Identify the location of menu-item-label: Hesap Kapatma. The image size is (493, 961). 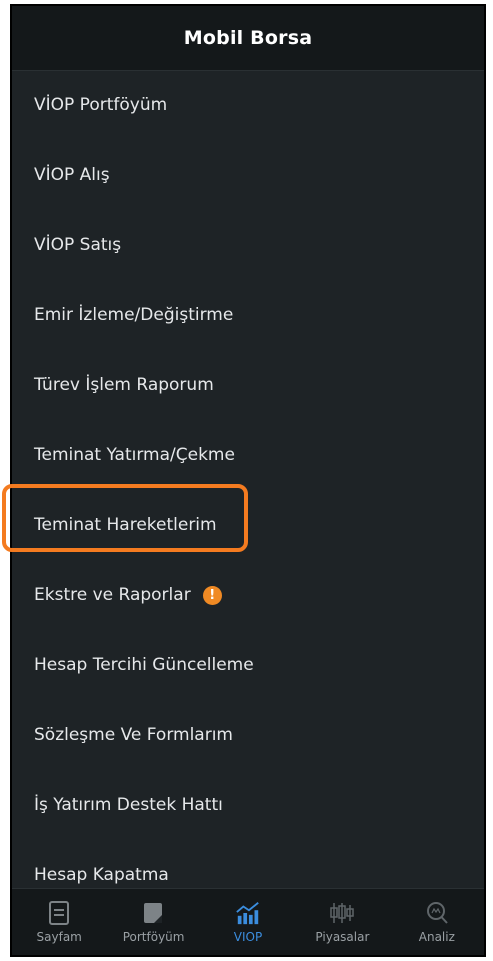
(101, 875).